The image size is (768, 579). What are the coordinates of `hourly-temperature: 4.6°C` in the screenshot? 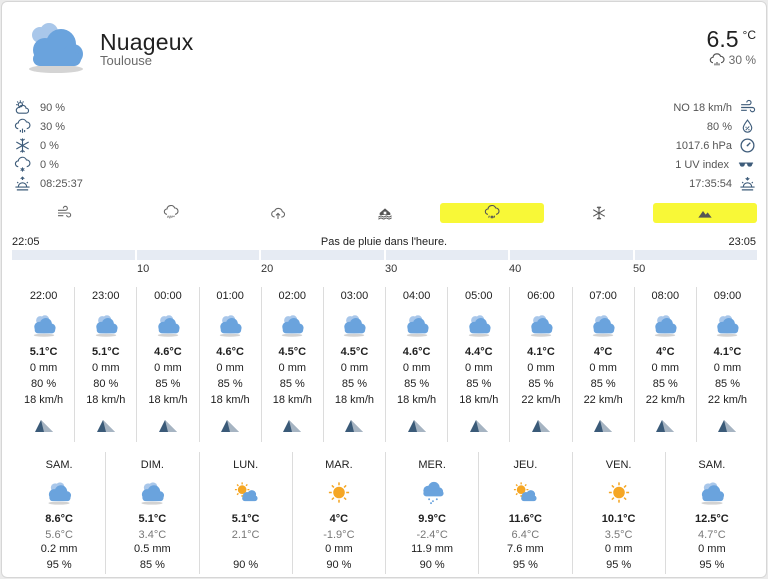 It's located at (230, 352).